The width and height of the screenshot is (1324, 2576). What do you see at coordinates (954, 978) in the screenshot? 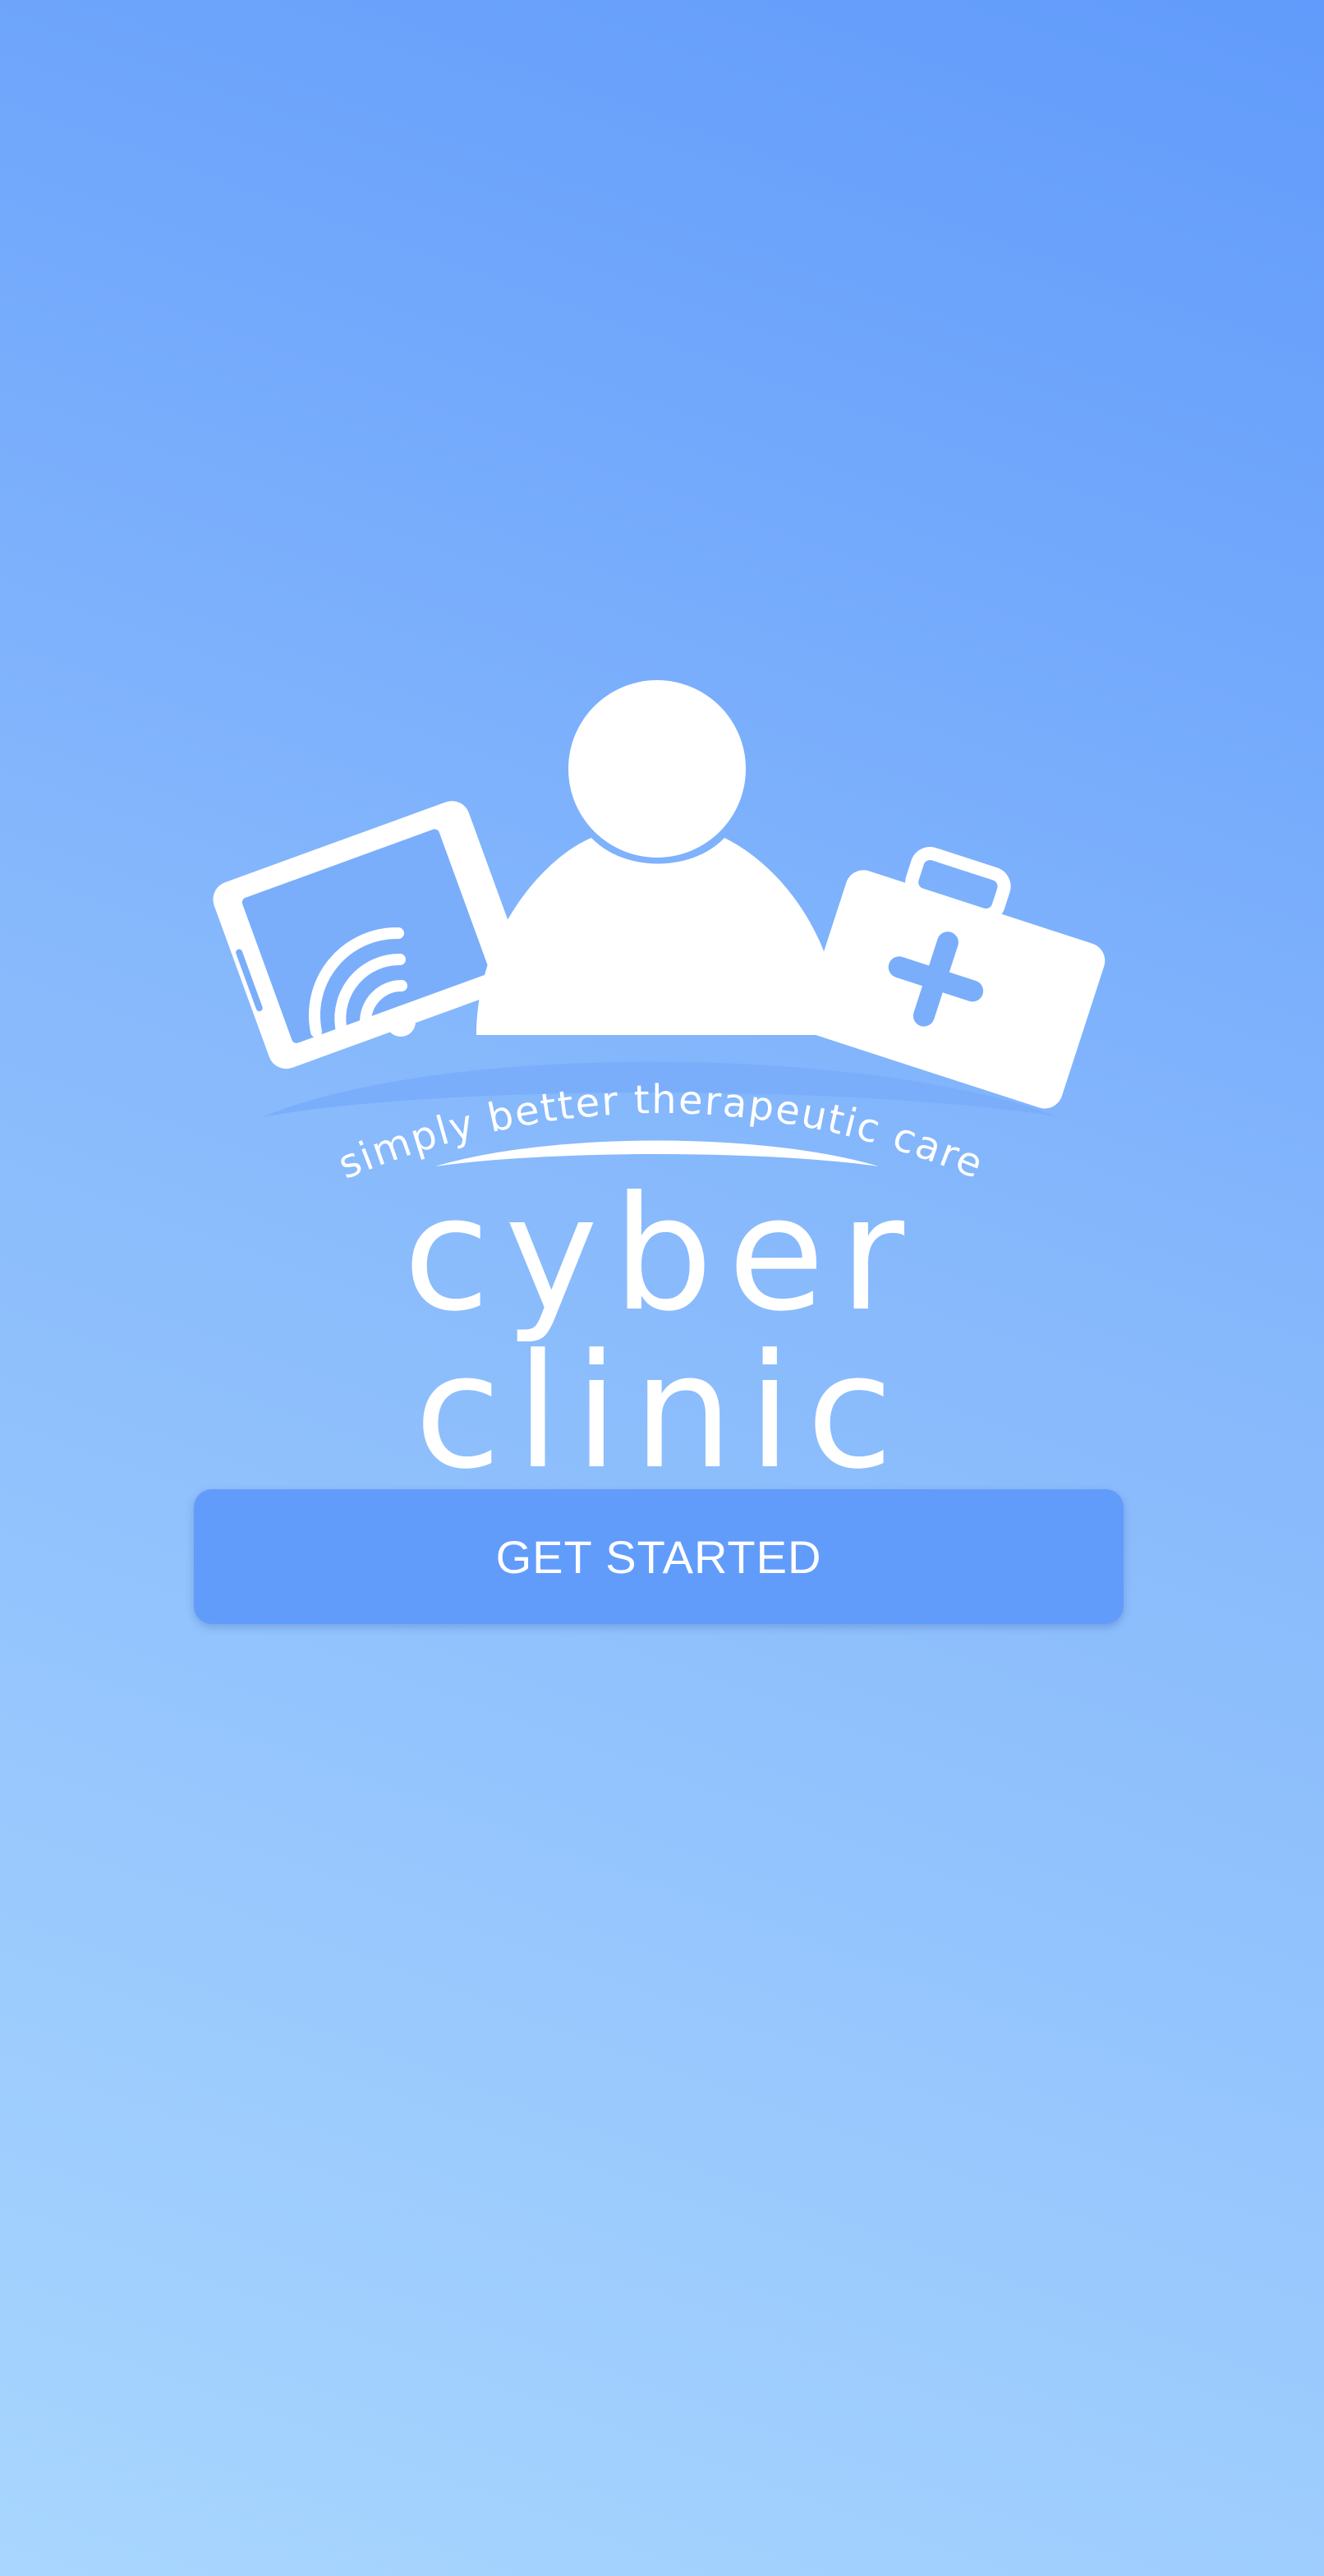
I see `medical-kit-icon` at bounding box center [954, 978].